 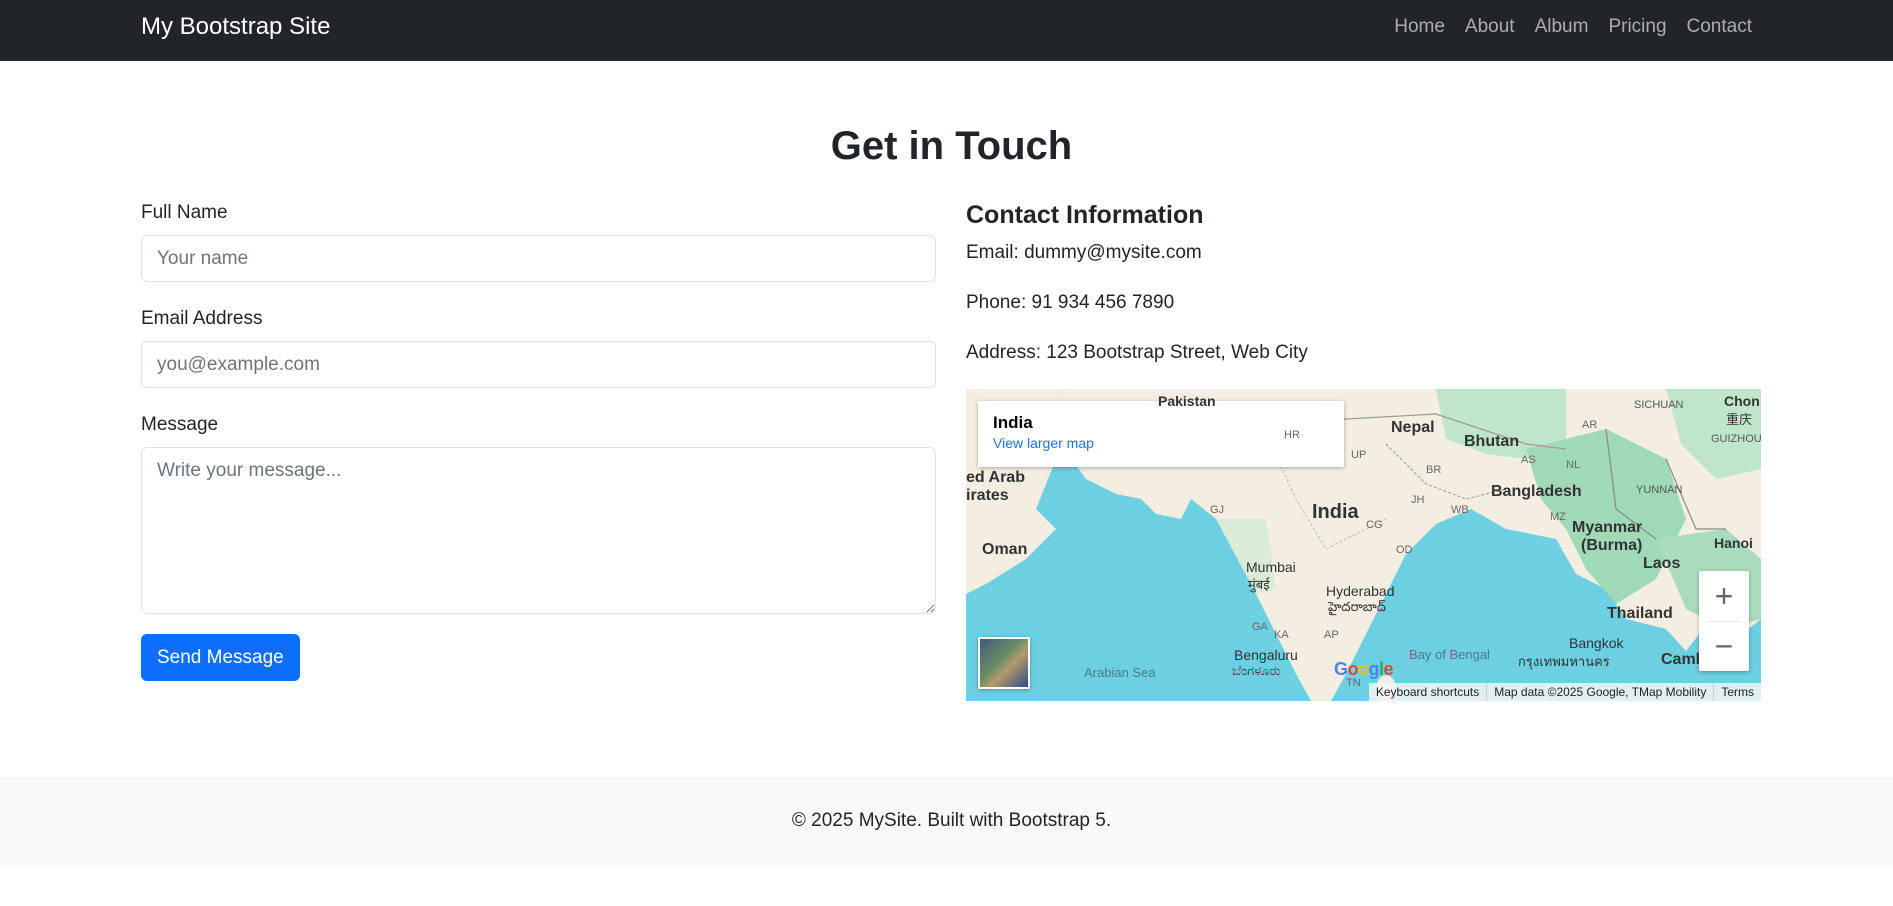 I want to click on map-state-ga: GA, so click(x=1260, y=627).